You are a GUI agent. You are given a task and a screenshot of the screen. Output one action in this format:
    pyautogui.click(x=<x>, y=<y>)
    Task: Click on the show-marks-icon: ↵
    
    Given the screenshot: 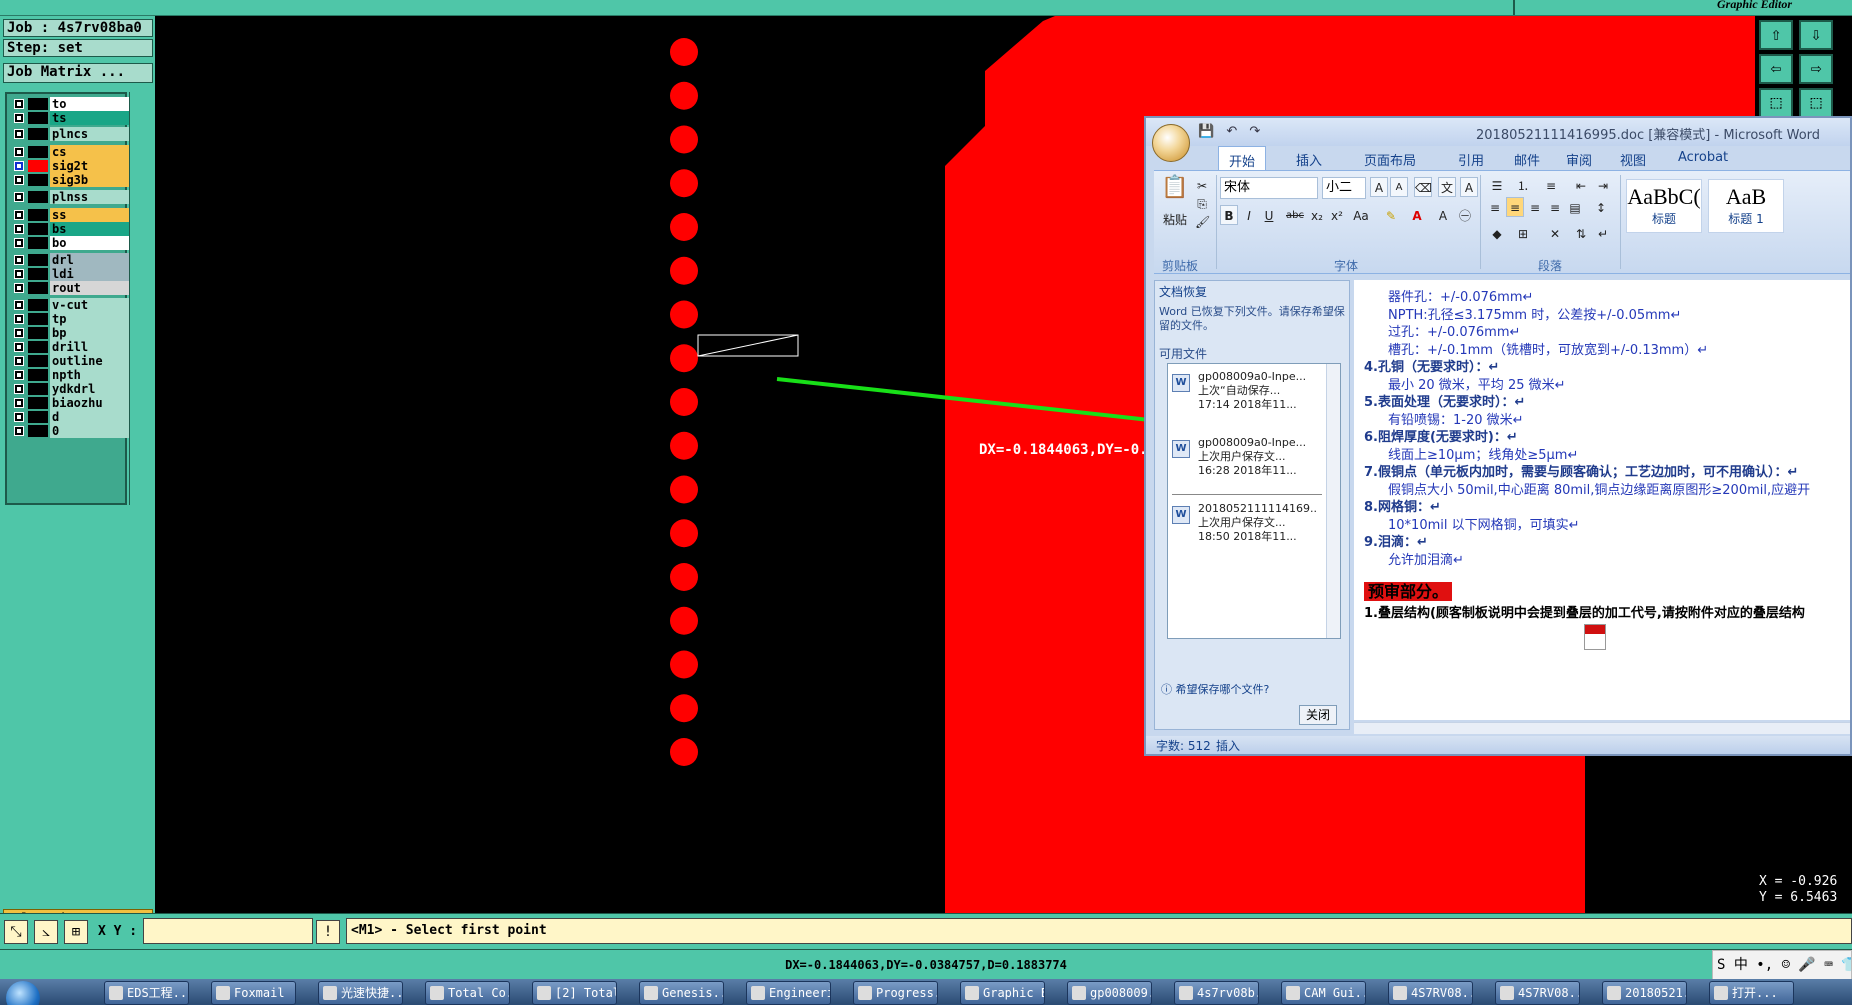 What is the action you would take?
    pyautogui.click(x=1603, y=233)
    